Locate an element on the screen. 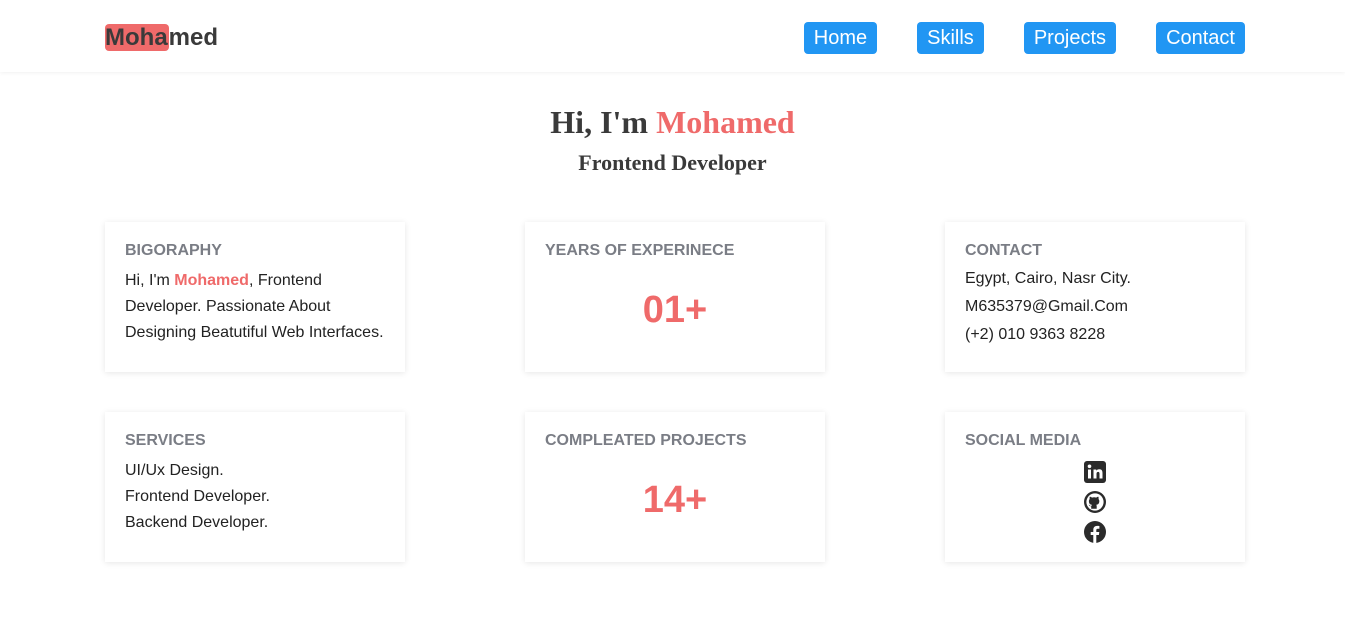 The width and height of the screenshot is (1345, 621). logo-rest: med is located at coordinates (193, 37).